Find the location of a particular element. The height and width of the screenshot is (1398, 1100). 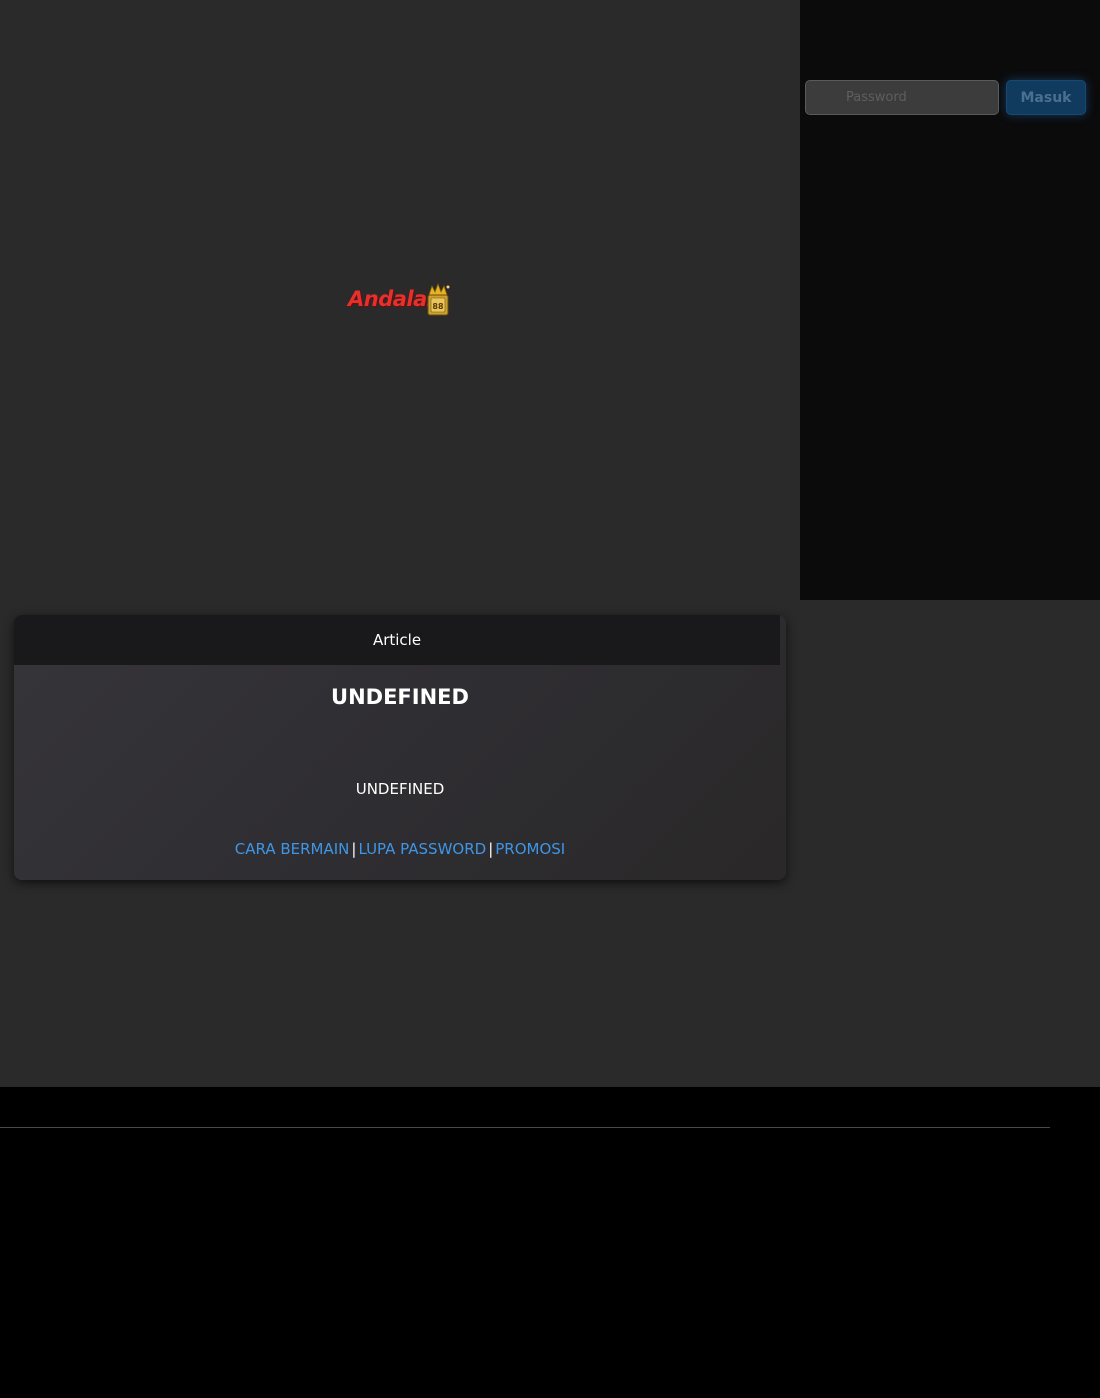

article-links: CARA BERMAIN | LUPA PASSWORD | PROMOSI is located at coordinates (400, 849).